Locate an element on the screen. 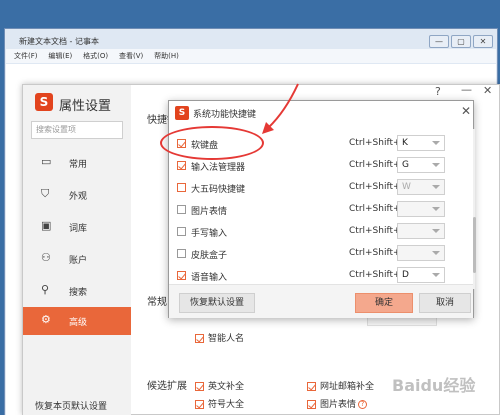 The height and width of the screenshot is (415, 500). shirt-icon: ⛉ is located at coordinates (45, 193).